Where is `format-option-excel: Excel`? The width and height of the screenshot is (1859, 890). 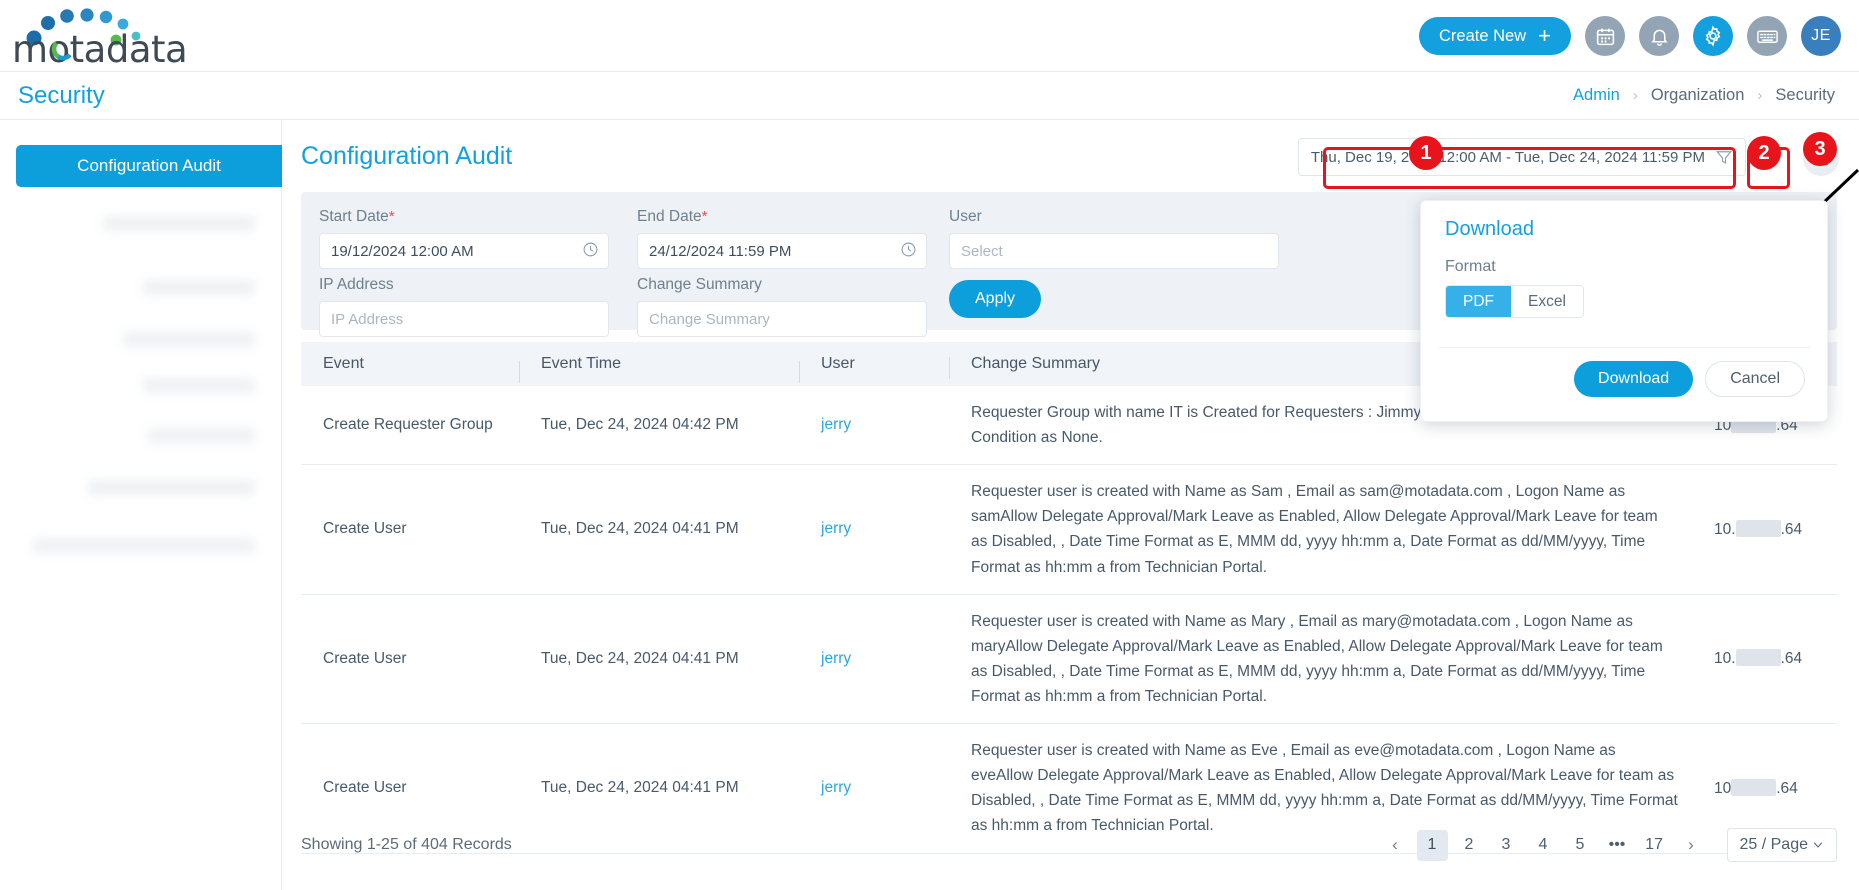
format-option-excel: Excel is located at coordinates (1547, 301).